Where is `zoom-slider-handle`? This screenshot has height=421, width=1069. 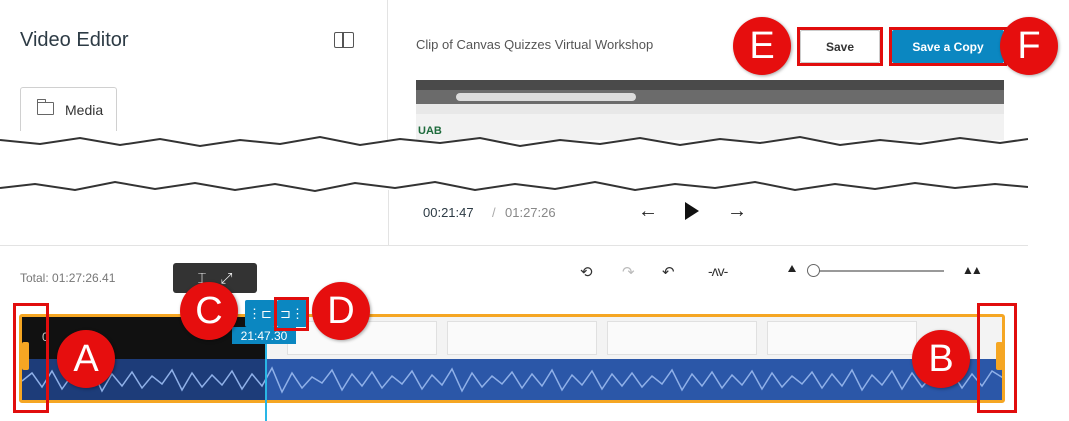 zoom-slider-handle is located at coordinates (813, 270).